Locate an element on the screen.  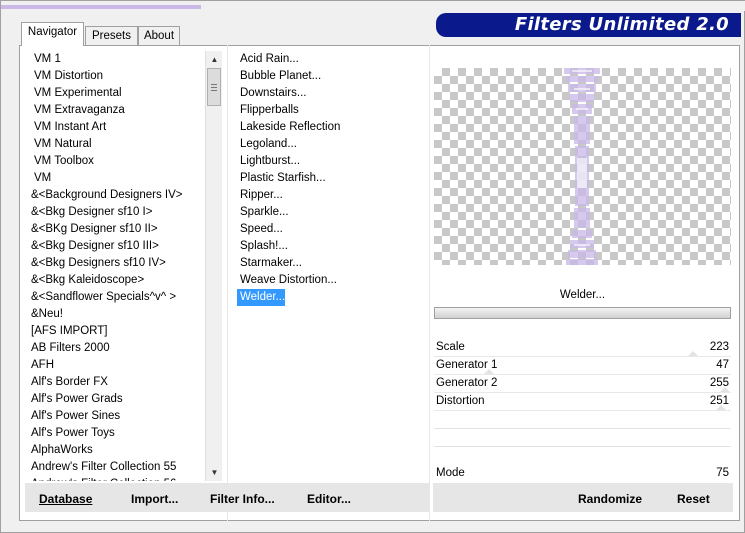
title-accent is located at coordinates (101, 7).